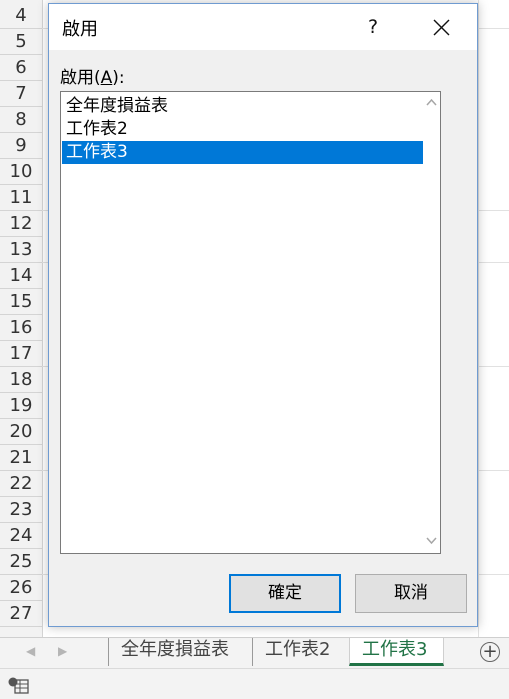  I want to click on scroll-tabs-left-icon: ◀, so click(30, 651).